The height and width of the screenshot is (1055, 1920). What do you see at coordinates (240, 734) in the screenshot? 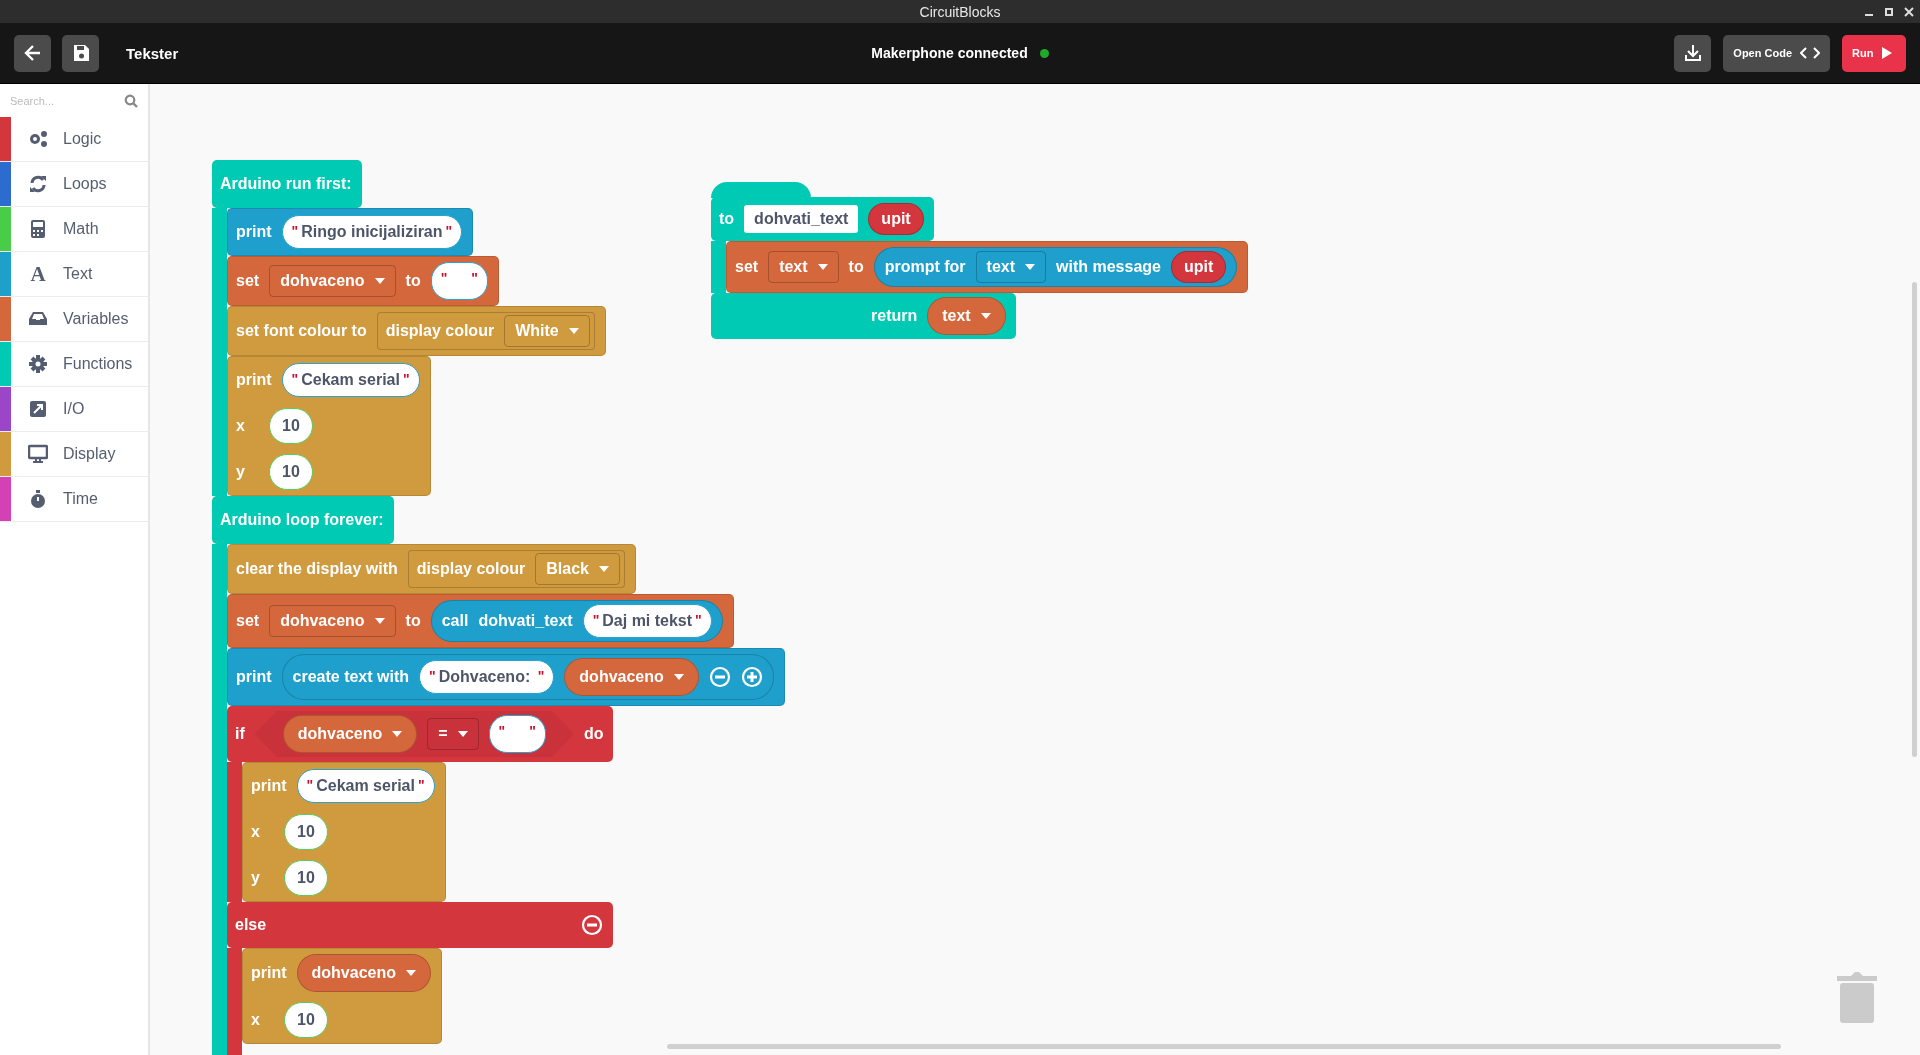
I see `block-label: if` at bounding box center [240, 734].